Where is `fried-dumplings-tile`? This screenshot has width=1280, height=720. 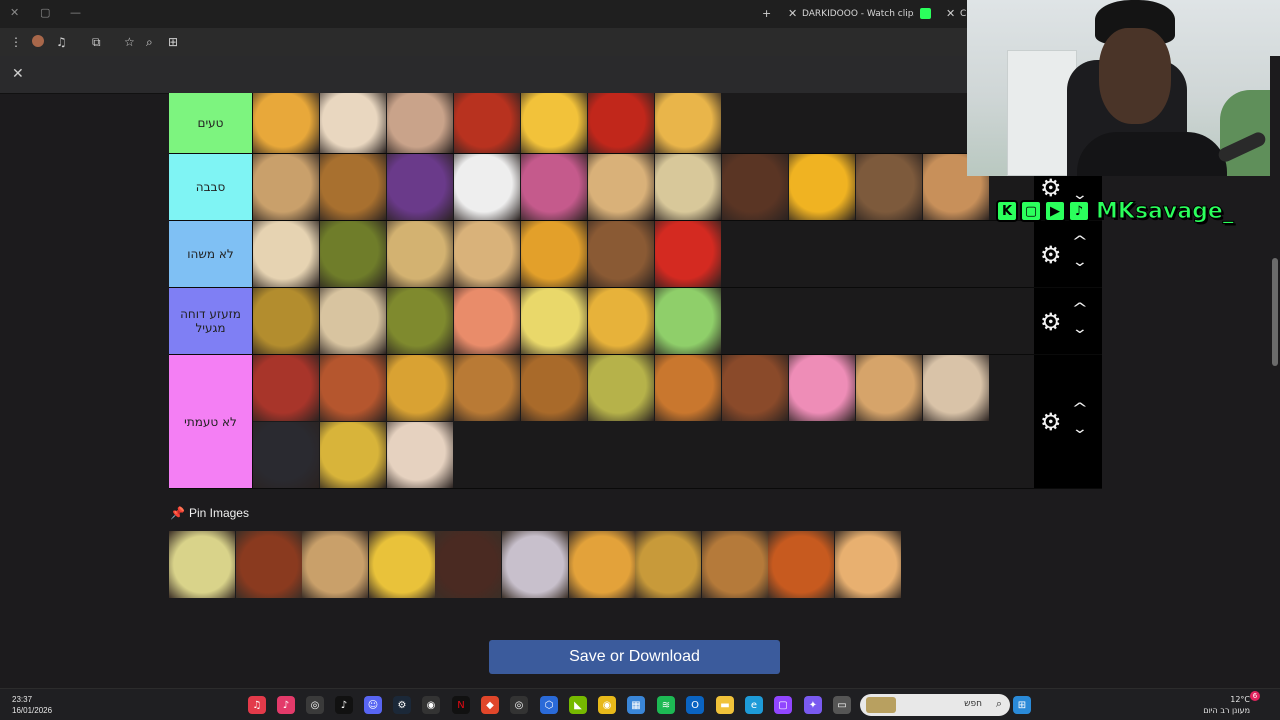 fried-dumplings-tile is located at coordinates (889, 388).